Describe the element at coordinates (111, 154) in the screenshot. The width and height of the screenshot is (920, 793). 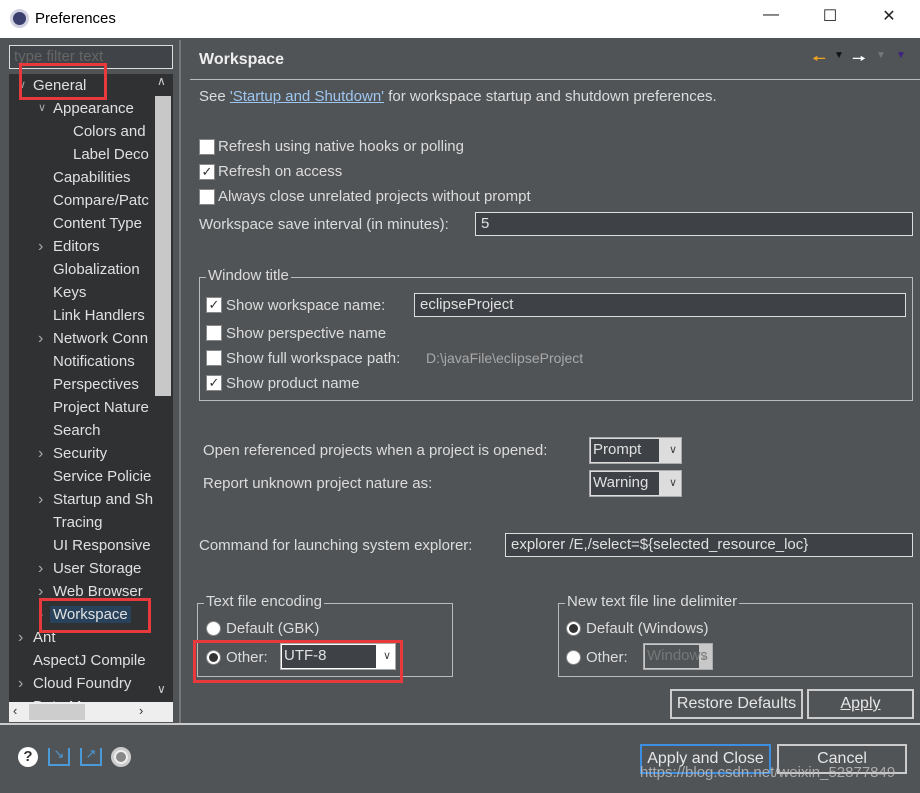
I see `tree-item: Label Deco` at that location.